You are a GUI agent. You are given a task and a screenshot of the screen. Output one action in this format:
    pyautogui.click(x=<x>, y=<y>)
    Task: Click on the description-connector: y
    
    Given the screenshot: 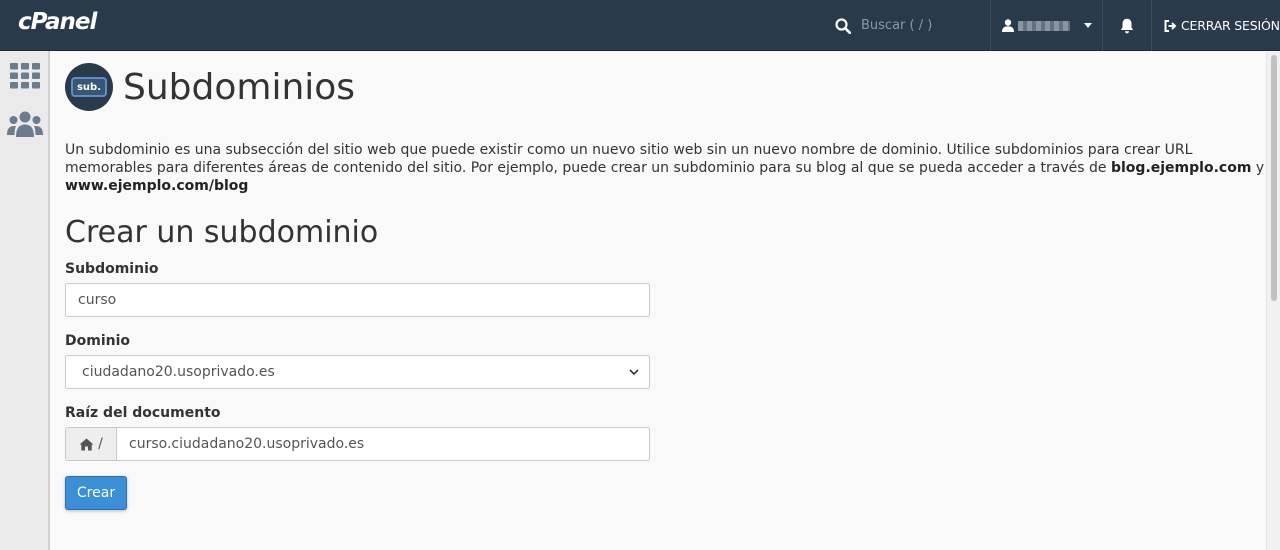 What is the action you would take?
    pyautogui.click(x=1258, y=168)
    